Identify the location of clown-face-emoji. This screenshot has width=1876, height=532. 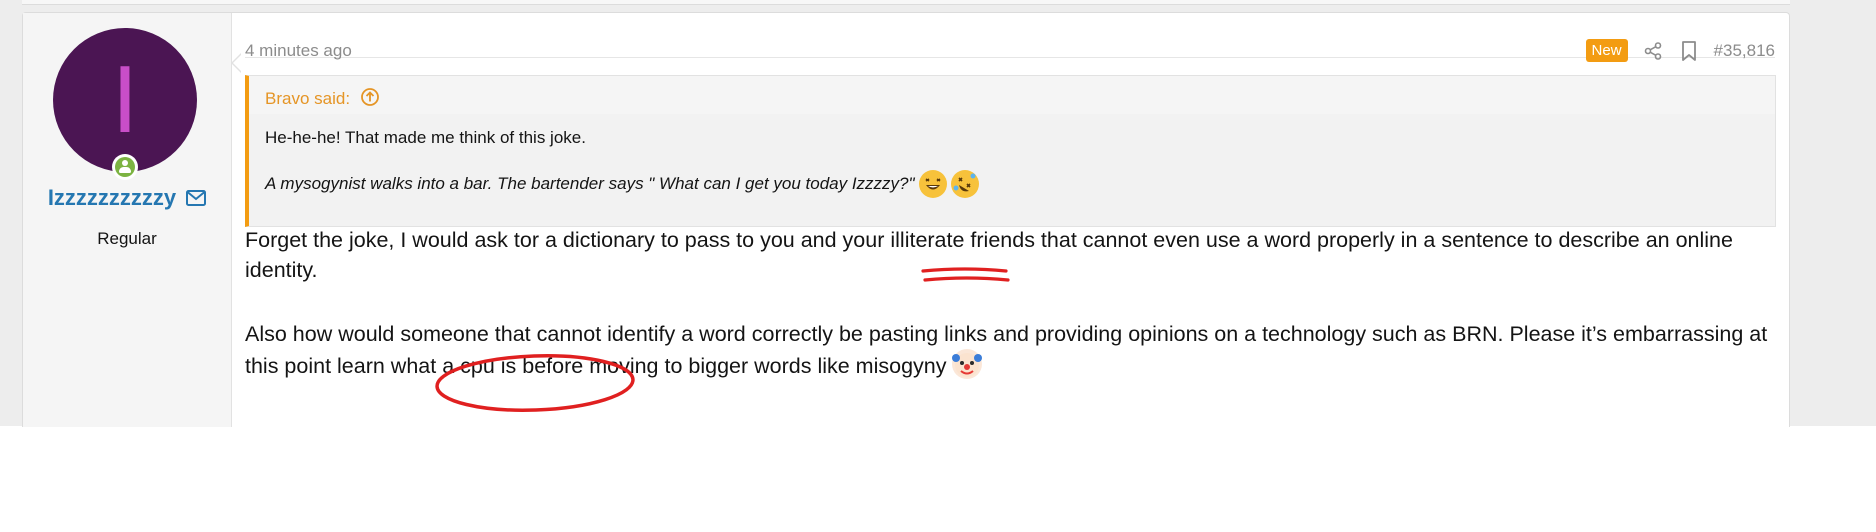
(967, 364).